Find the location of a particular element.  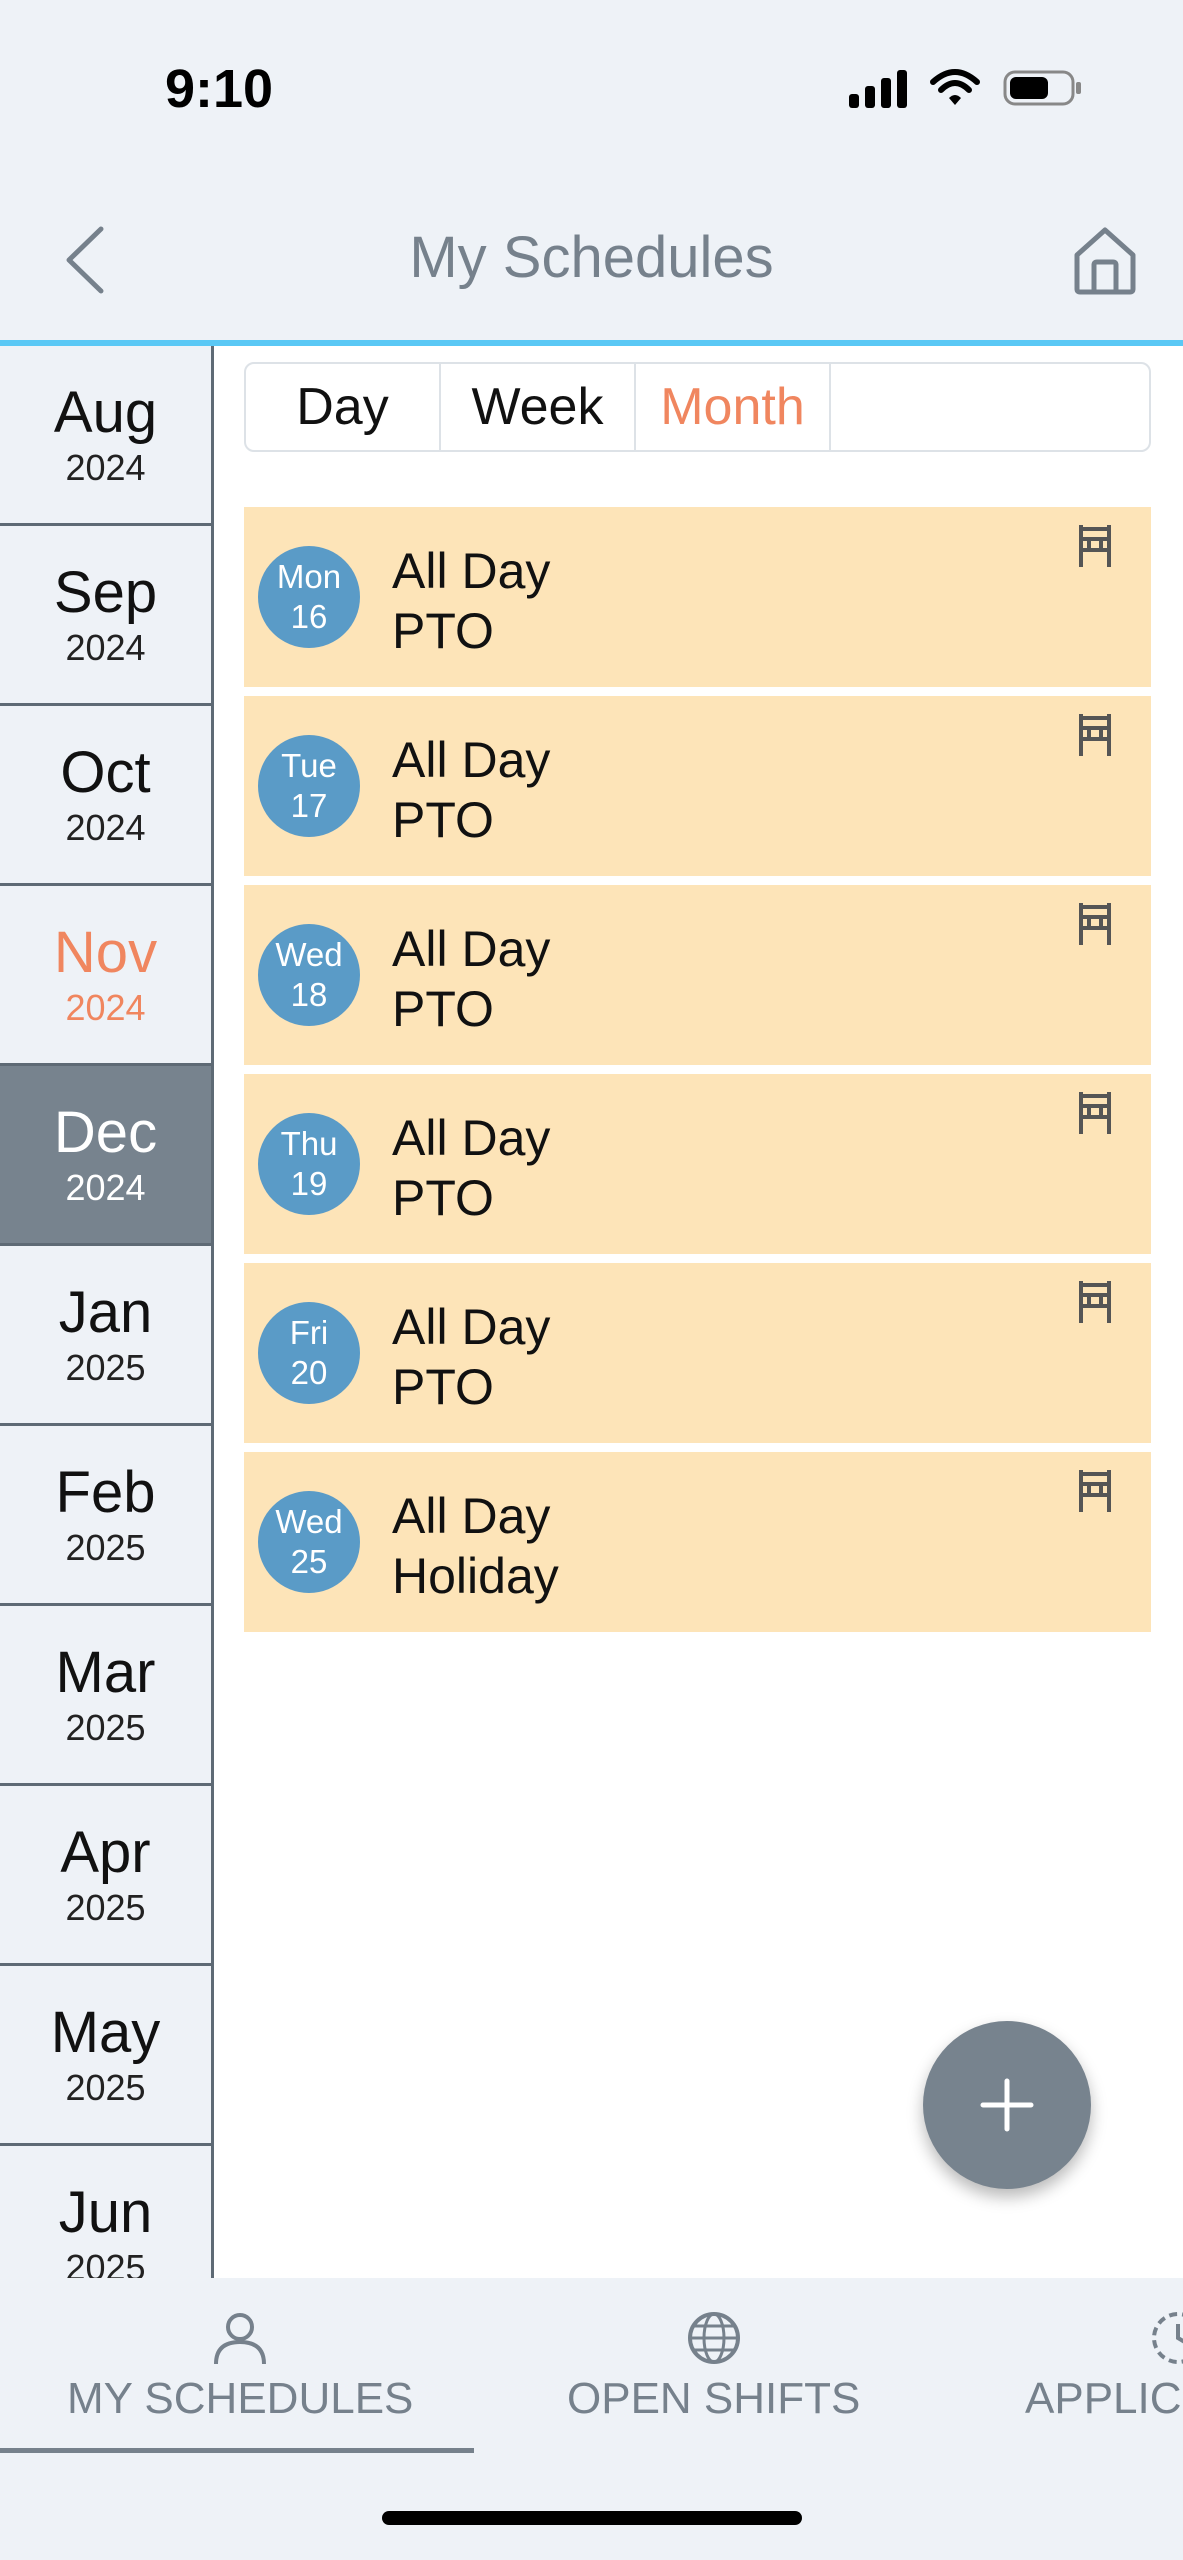

schedule-text: All Day Holiday is located at coordinates (475, 1546).